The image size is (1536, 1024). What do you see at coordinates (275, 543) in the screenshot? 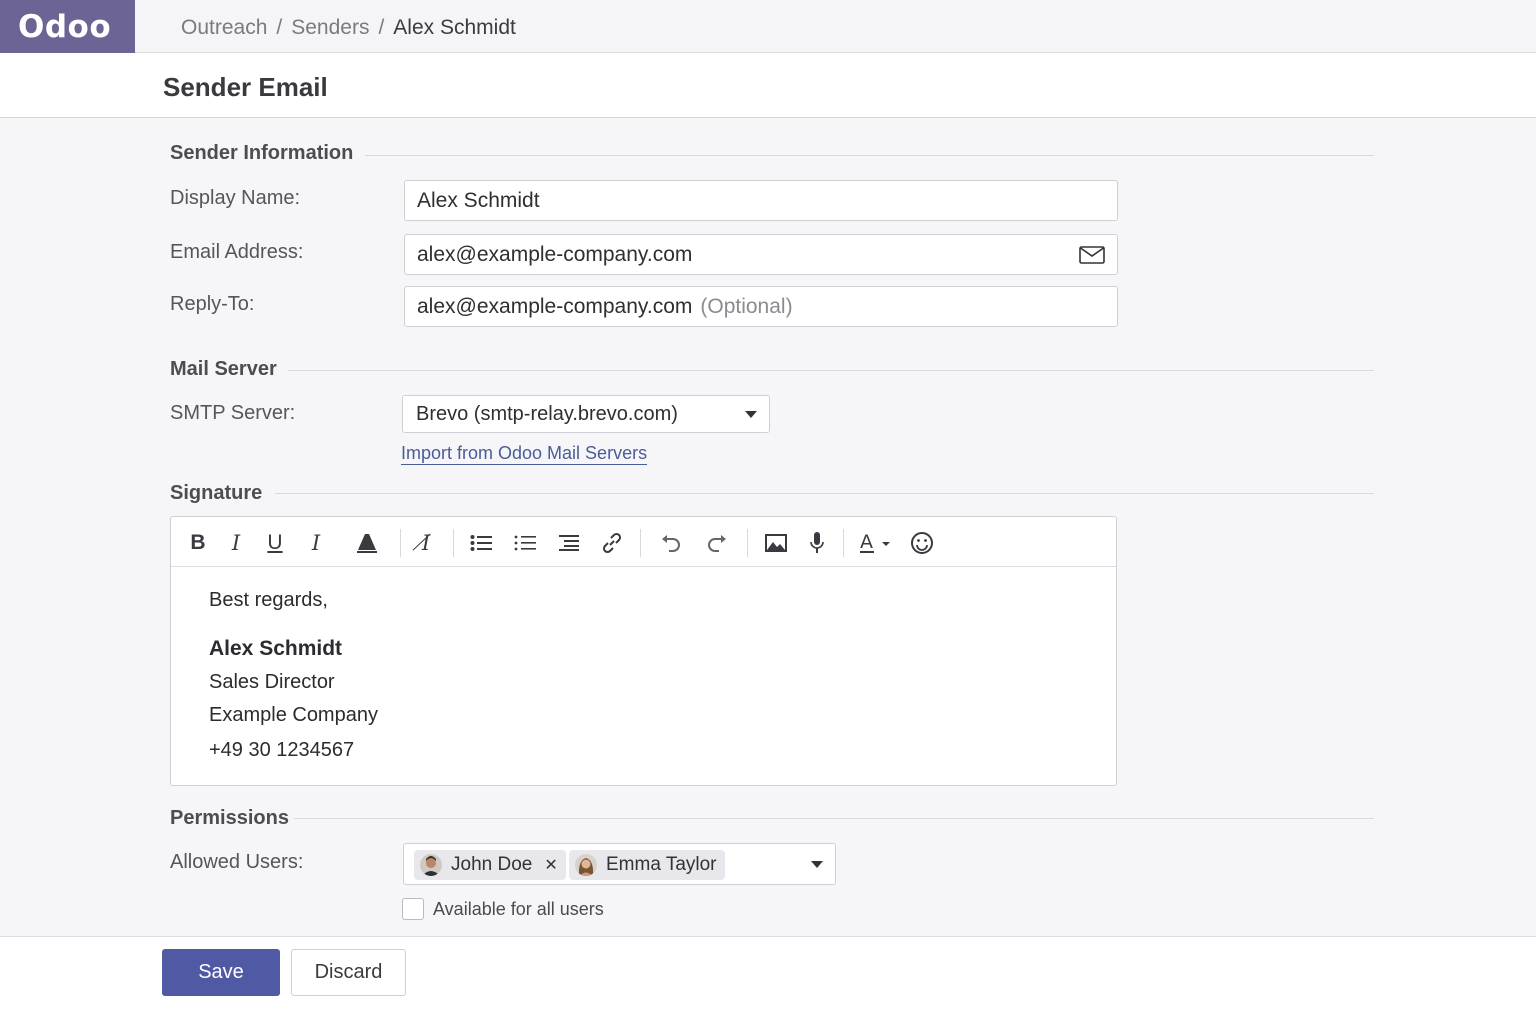
I see `underline-icon: U` at bounding box center [275, 543].